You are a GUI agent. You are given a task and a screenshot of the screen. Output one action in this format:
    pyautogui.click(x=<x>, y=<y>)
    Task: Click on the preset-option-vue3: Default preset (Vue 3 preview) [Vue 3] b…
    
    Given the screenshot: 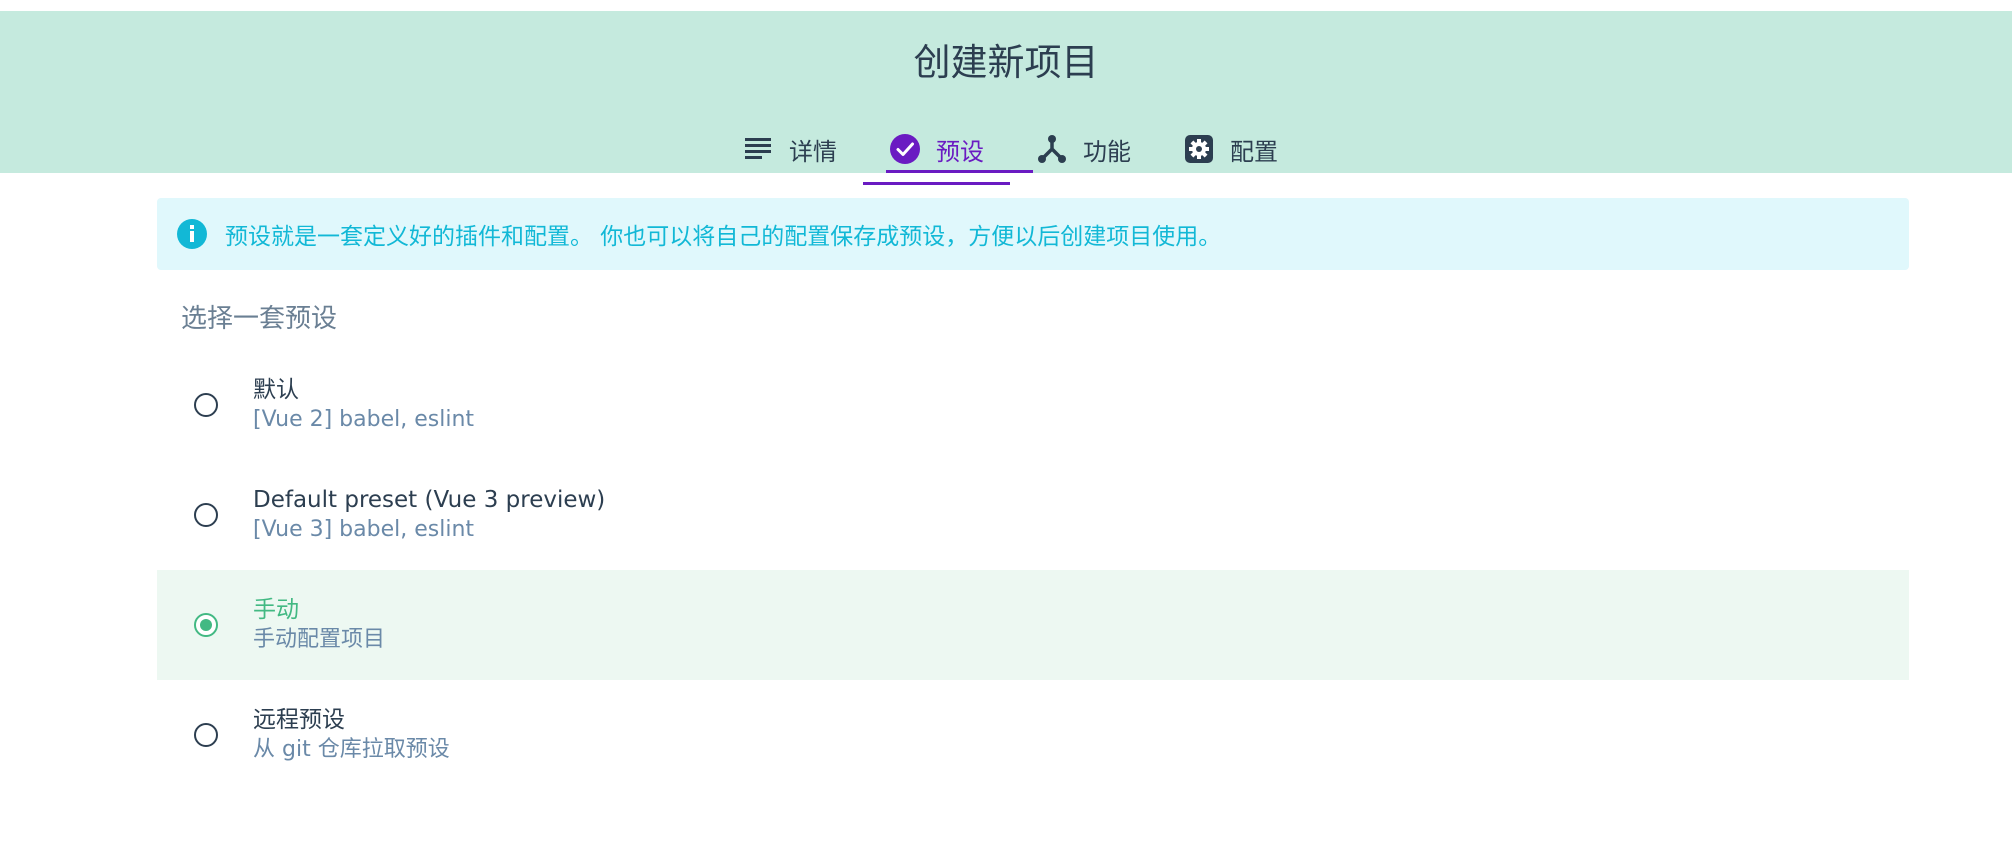 What is the action you would take?
    pyautogui.click(x=1033, y=515)
    